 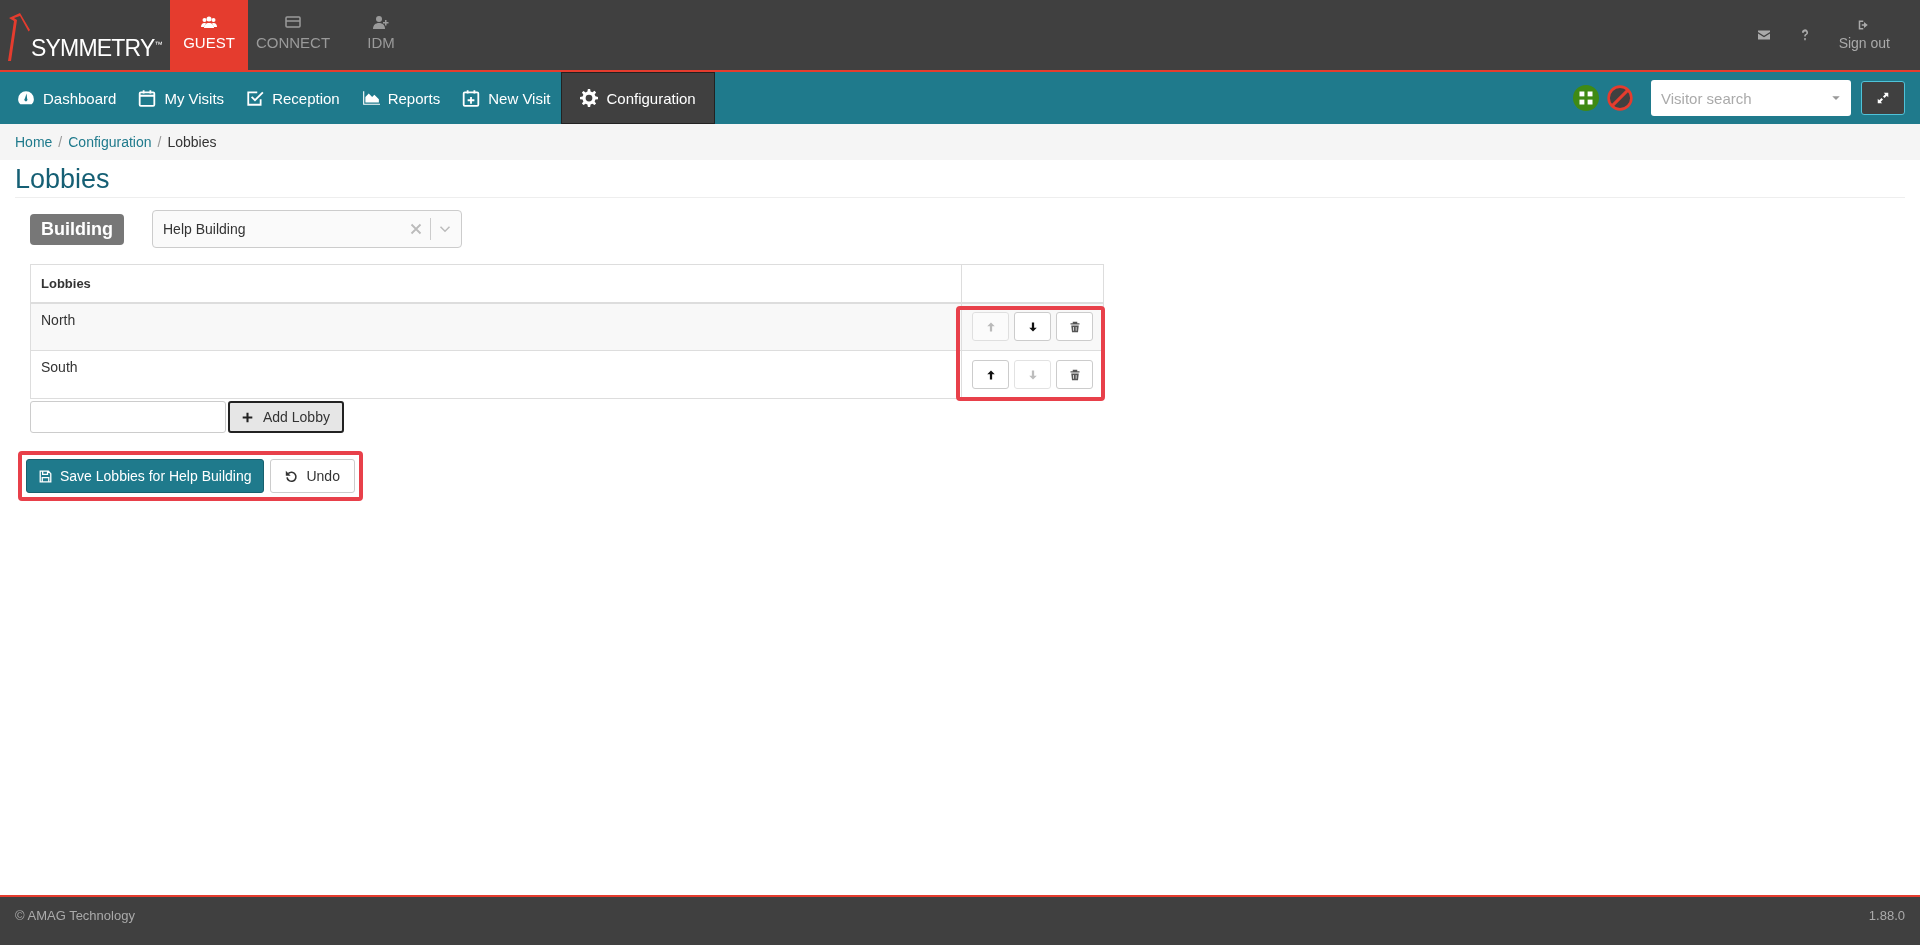 I want to click on copyright-text: © AMAG Technology, so click(x=75, y=915).